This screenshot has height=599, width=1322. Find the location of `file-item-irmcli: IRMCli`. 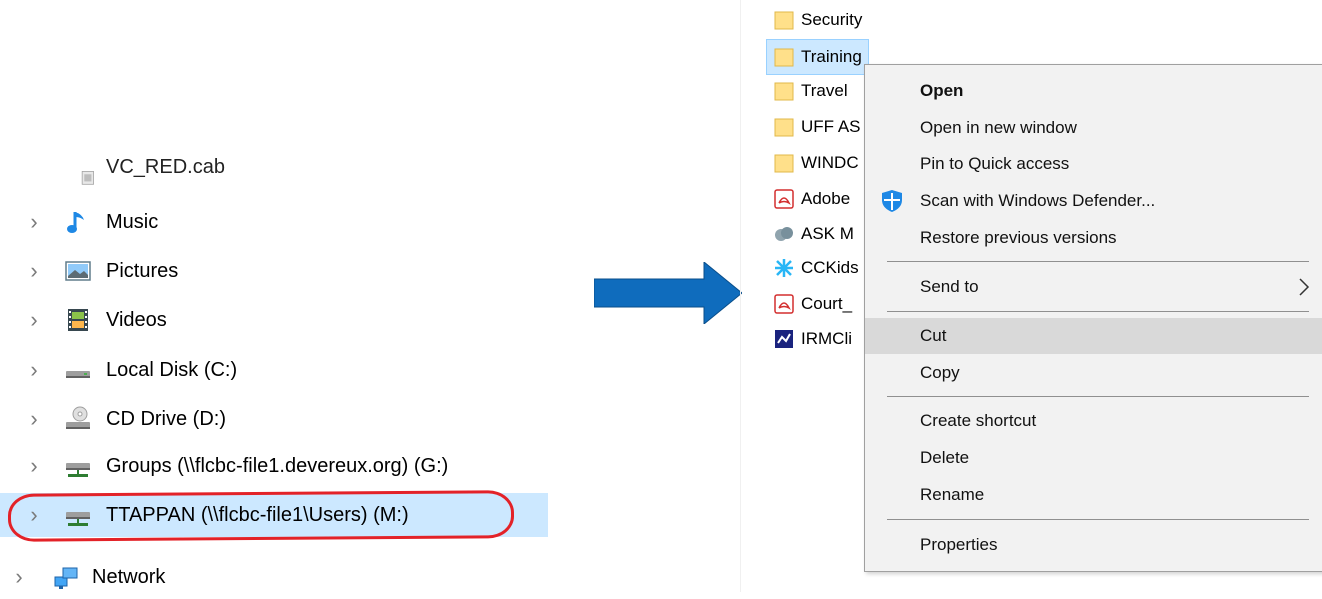

file-item-irmcli: IRMCli is located at coordinates (812, 339).